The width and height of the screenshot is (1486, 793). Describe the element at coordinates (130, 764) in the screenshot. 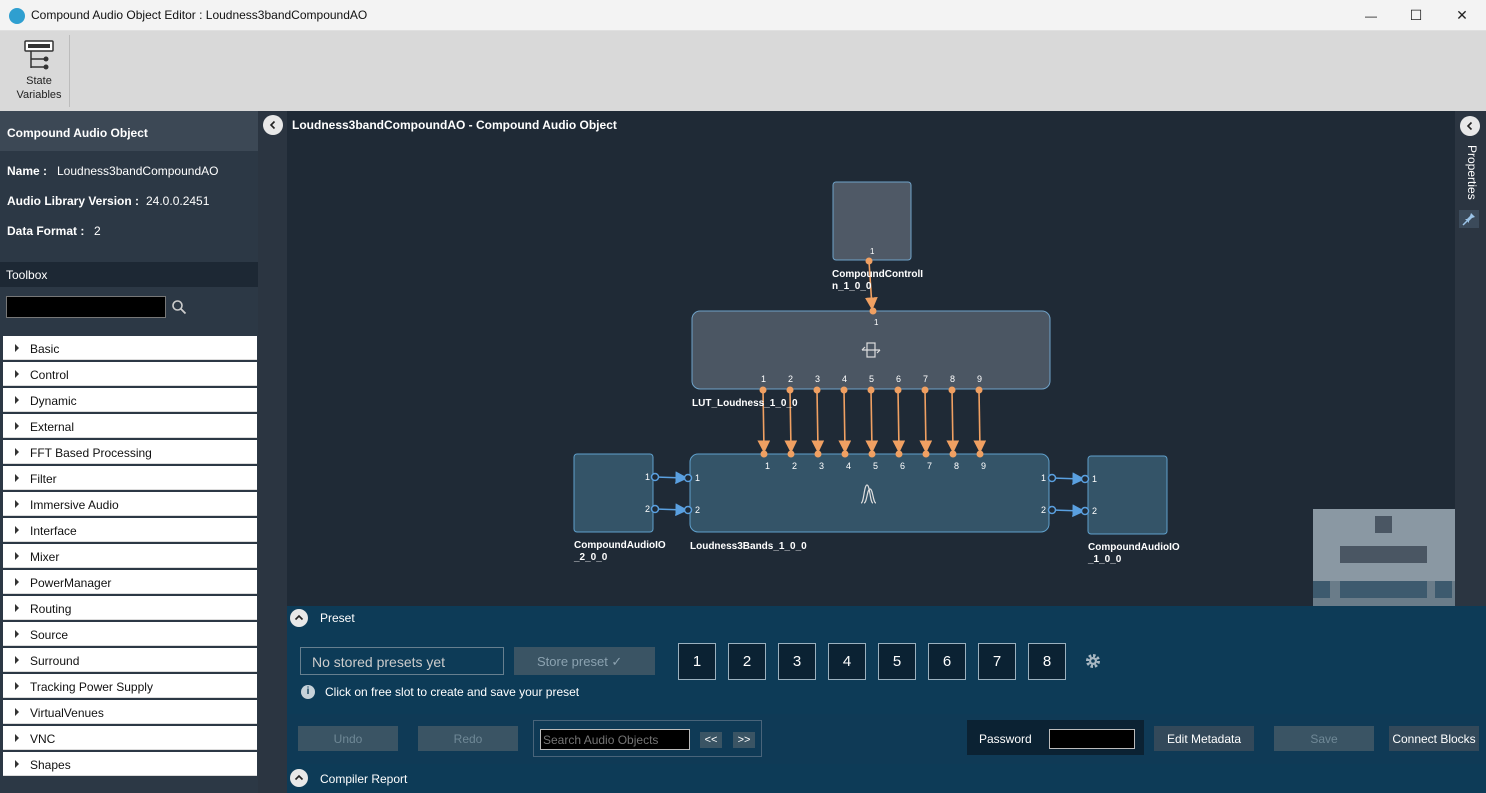

I see `toolbox-category-shapes: Shapes` at that location.